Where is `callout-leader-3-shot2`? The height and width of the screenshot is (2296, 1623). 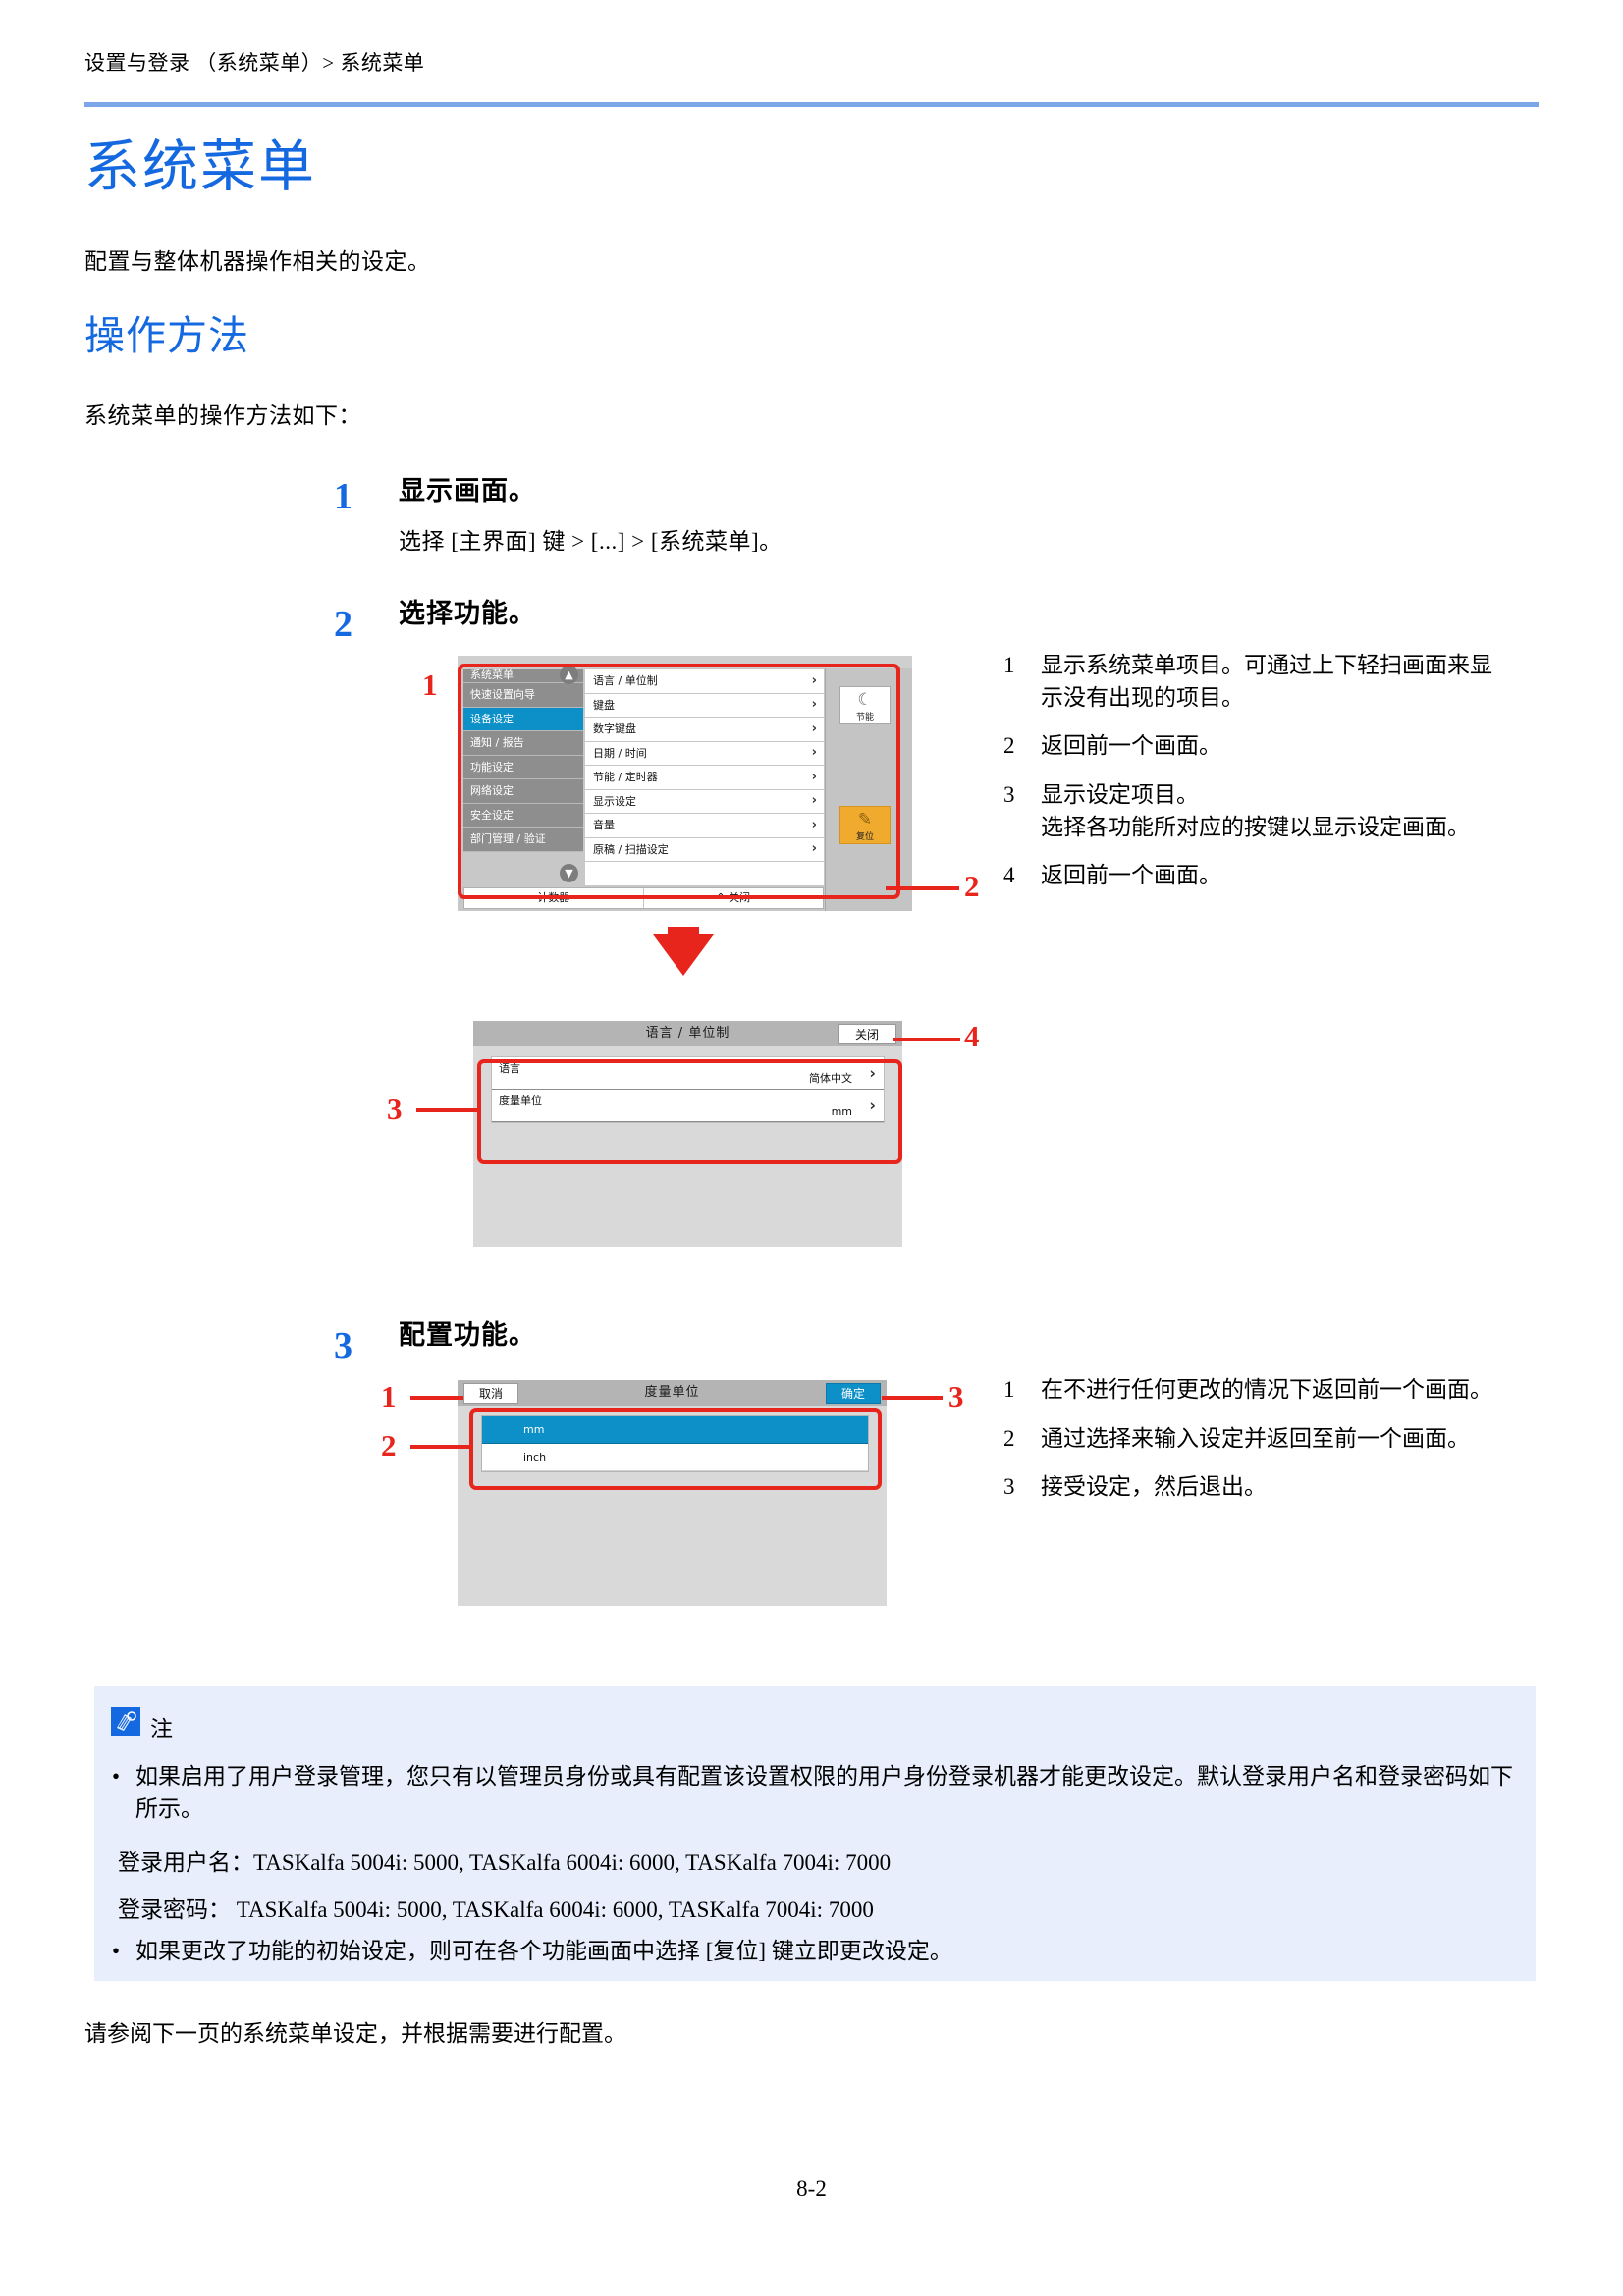
callout-leader-3-shot2 is located at coordinates (447, 1110).